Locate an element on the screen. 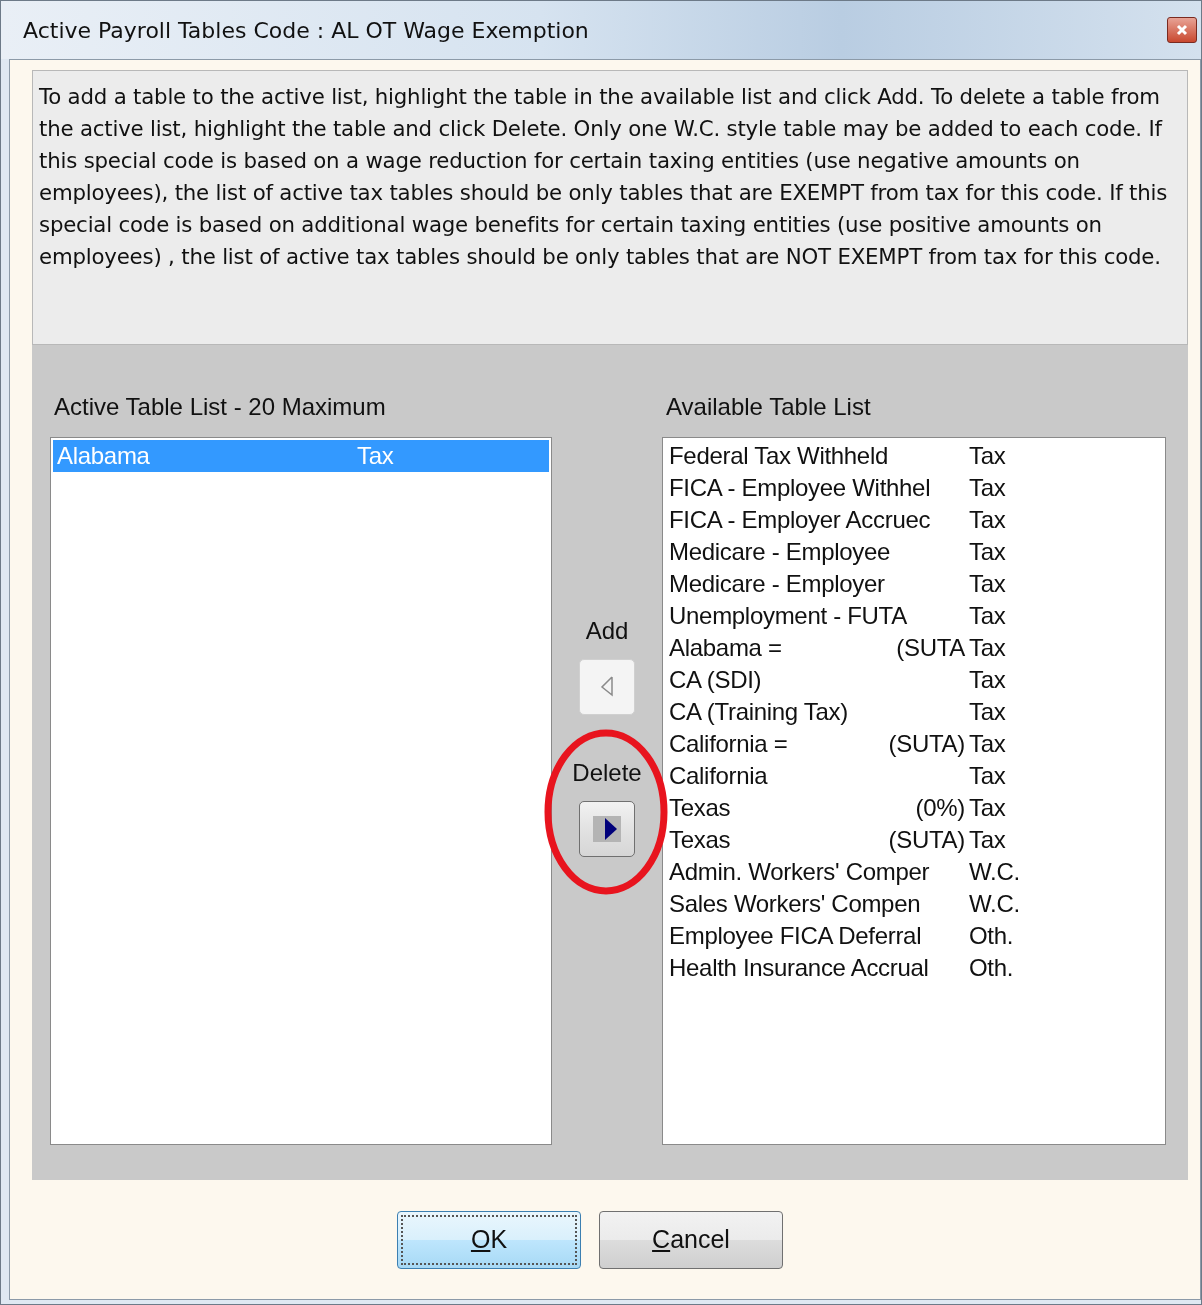  list-item: Employee FICA Deferral Oth. is located at coordinates (914, 936).